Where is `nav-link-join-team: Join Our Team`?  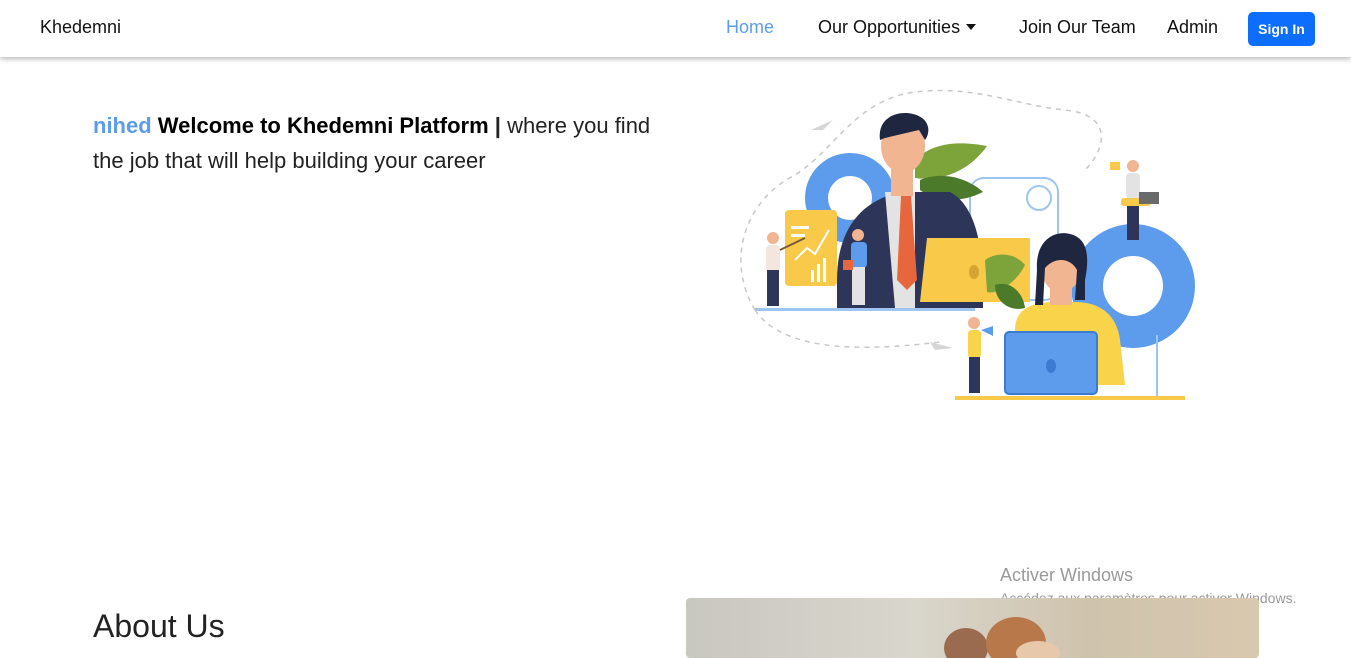
nav-link-join-team: Join Our Team is located at coordinates (1077, 27).